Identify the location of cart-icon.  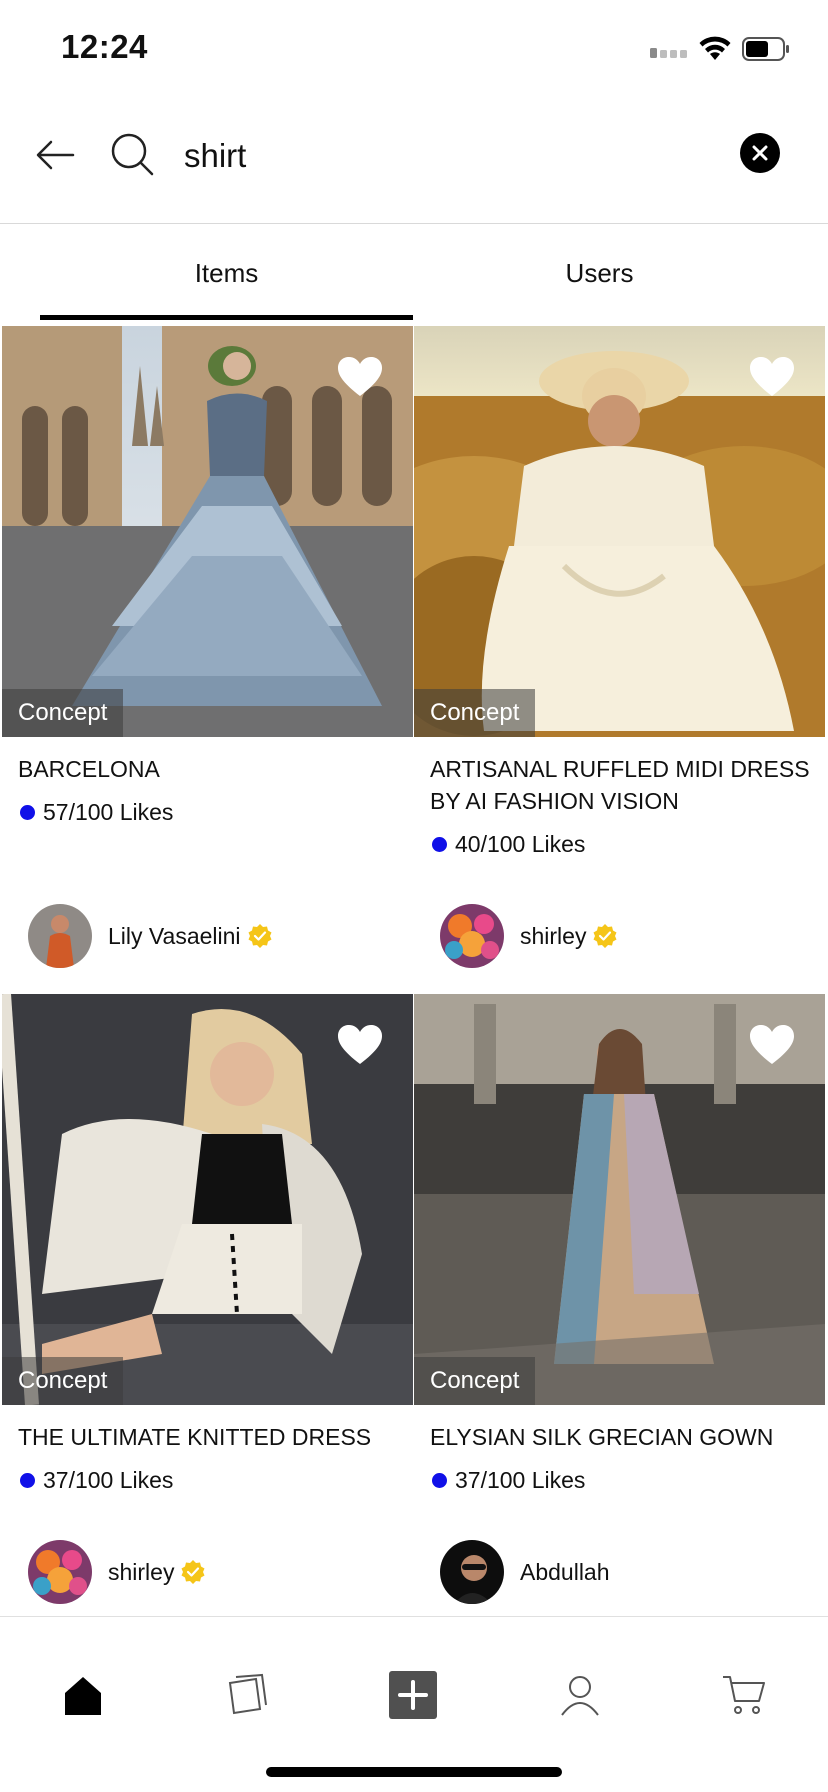
(744, 1695).